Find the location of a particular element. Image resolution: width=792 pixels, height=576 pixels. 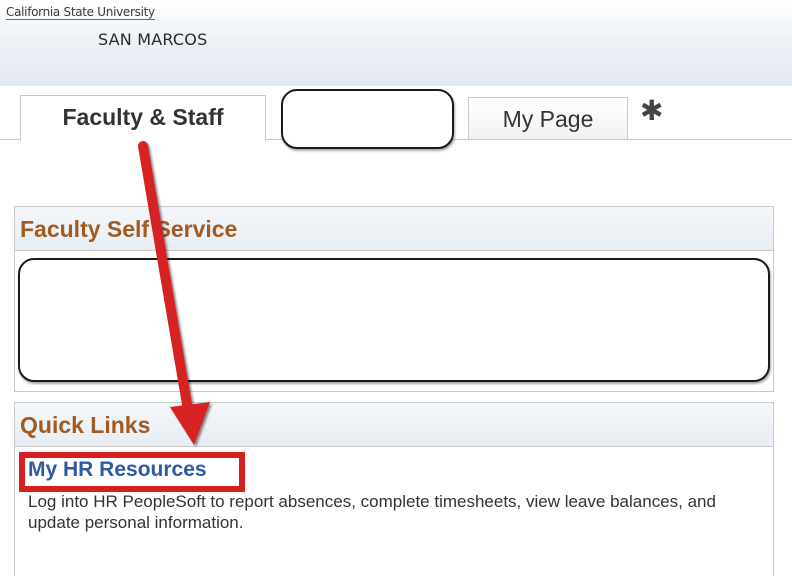

tab-my-page: My Page is located at coordinates (548, 118).